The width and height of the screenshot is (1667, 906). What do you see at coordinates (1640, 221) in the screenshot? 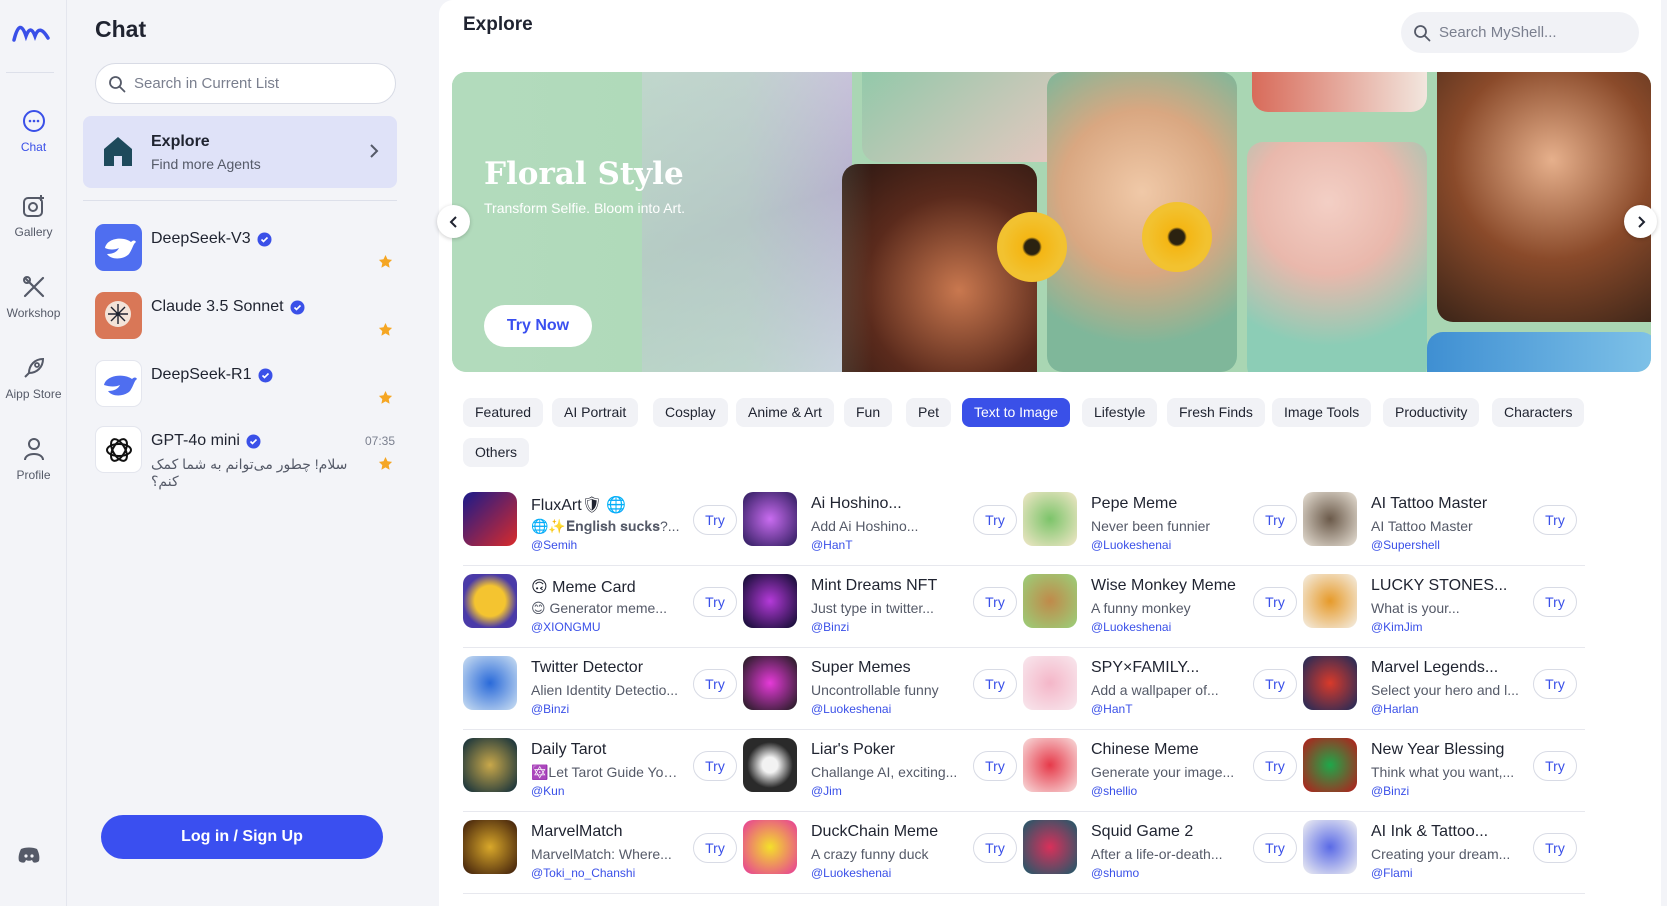
I see `banner-next-button` at bounding box center [1640, 221].